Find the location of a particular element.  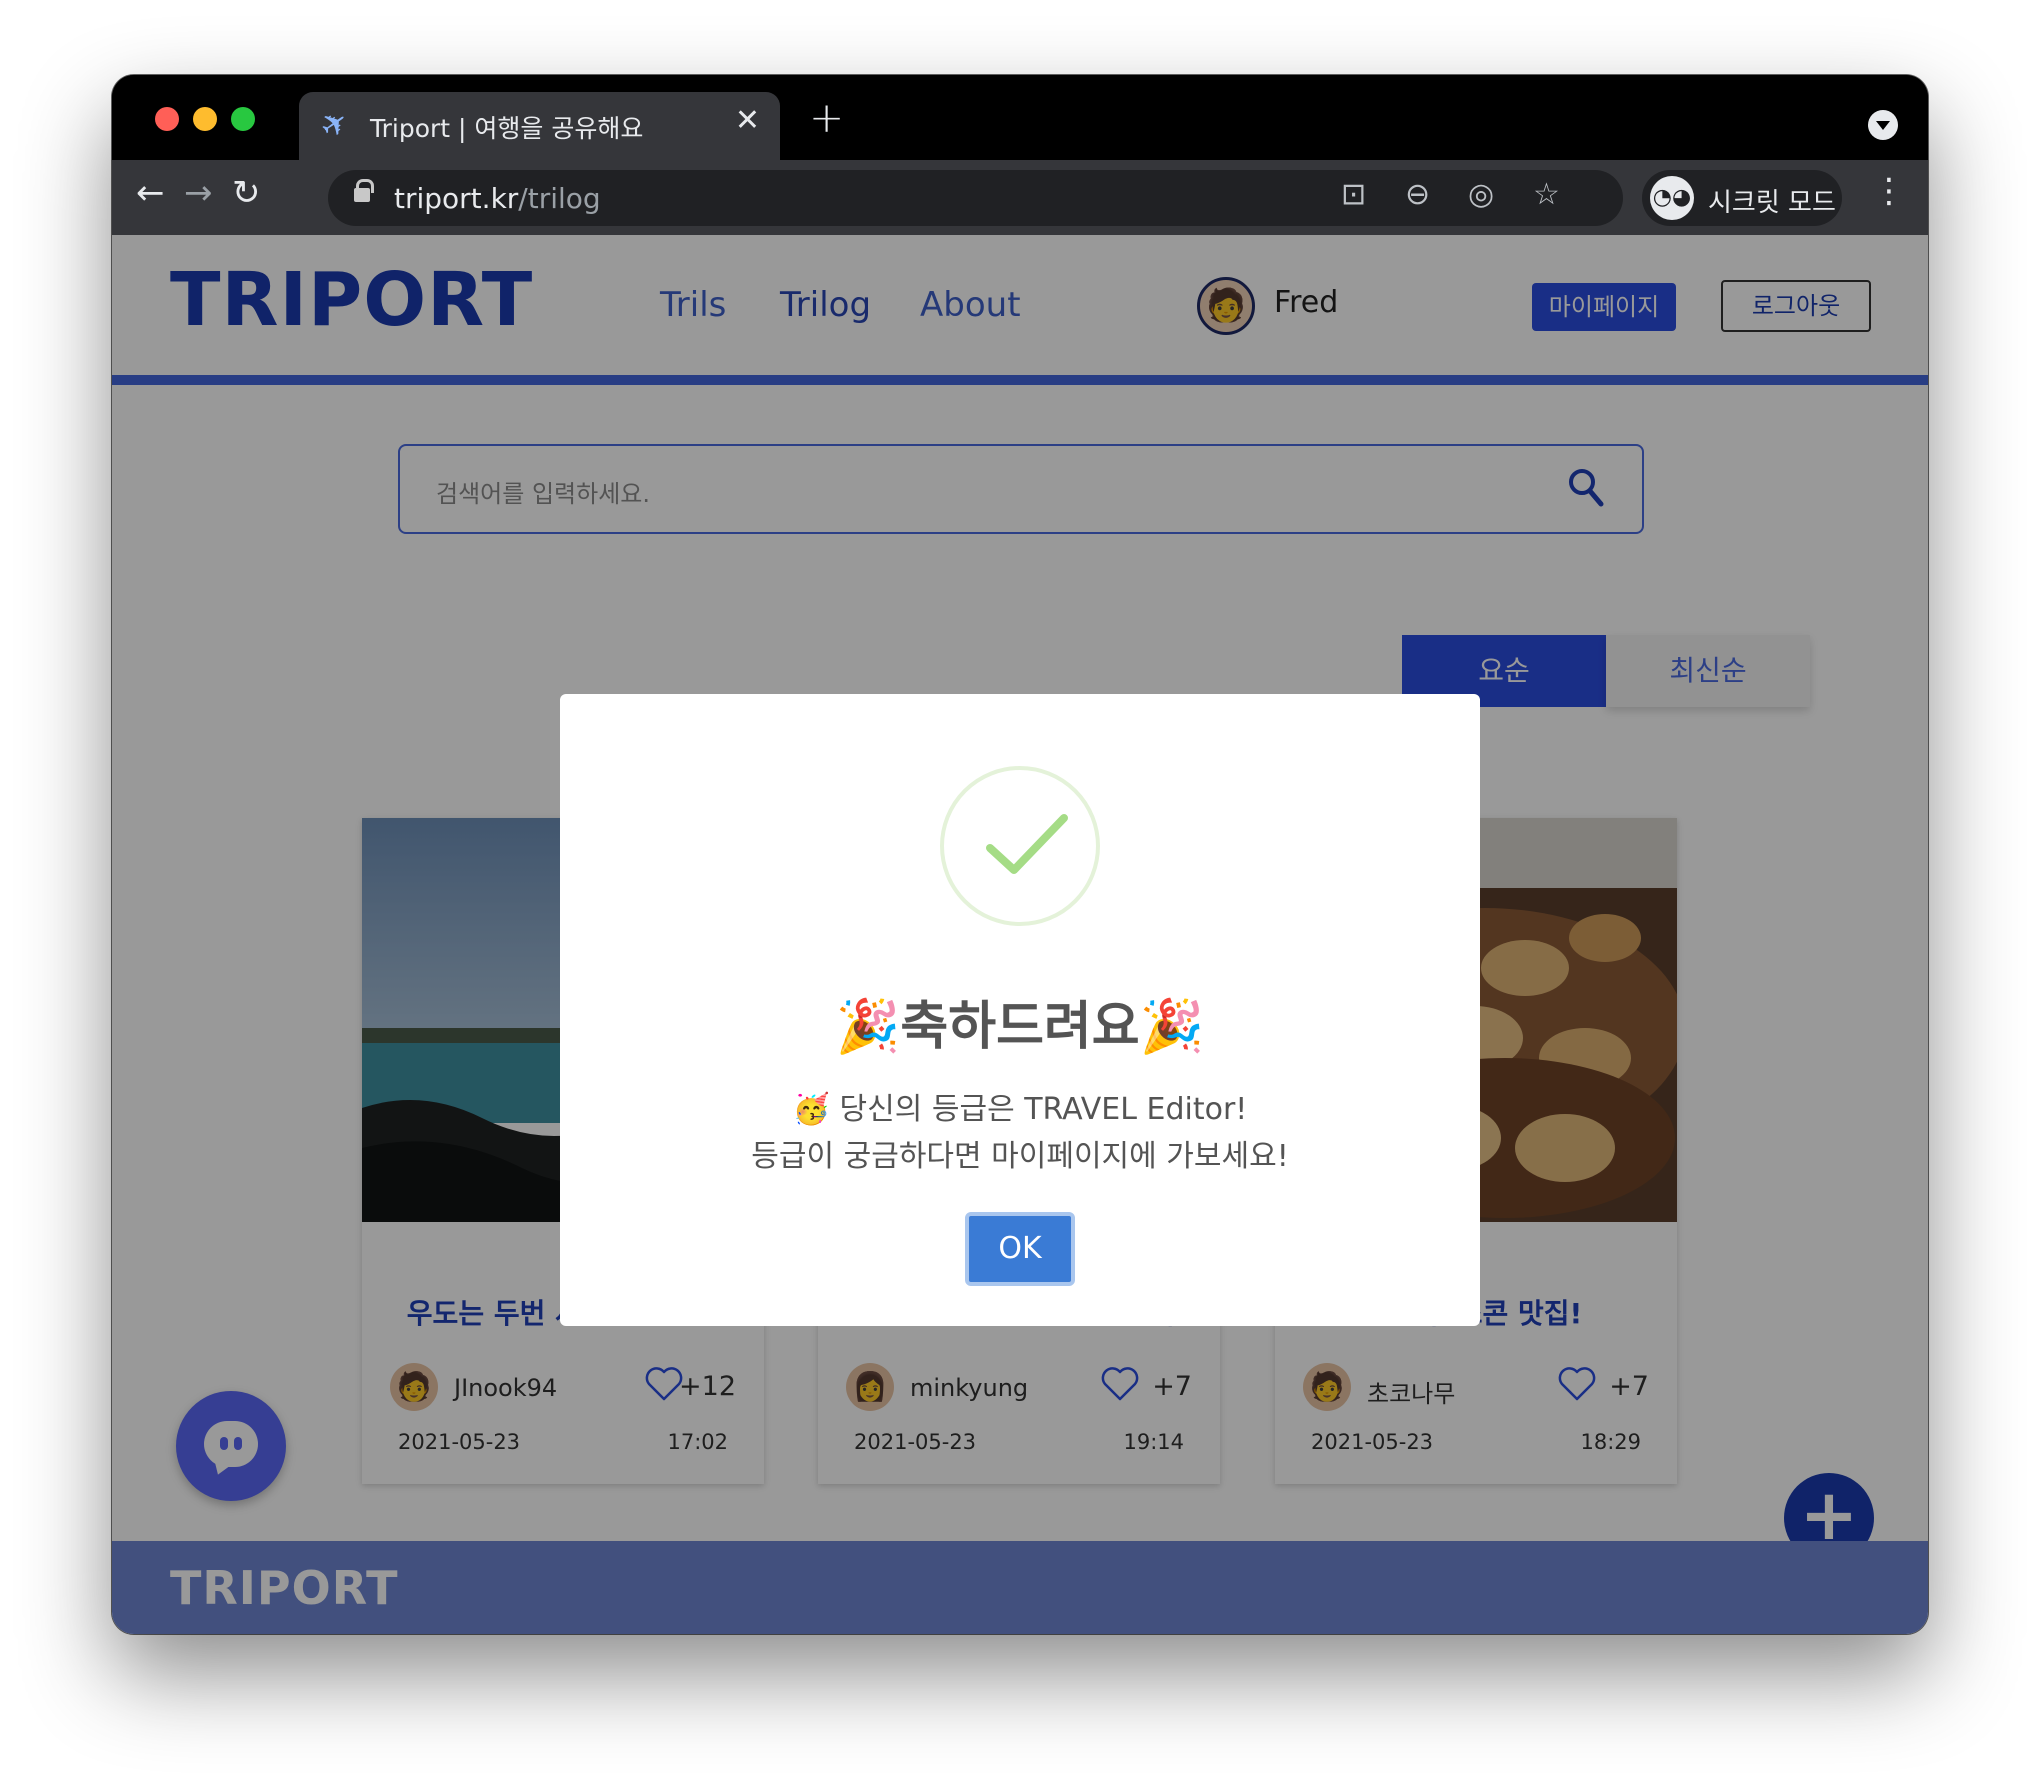

bookmark-star-icon: ☆ is located at coordinates (1546, 195).